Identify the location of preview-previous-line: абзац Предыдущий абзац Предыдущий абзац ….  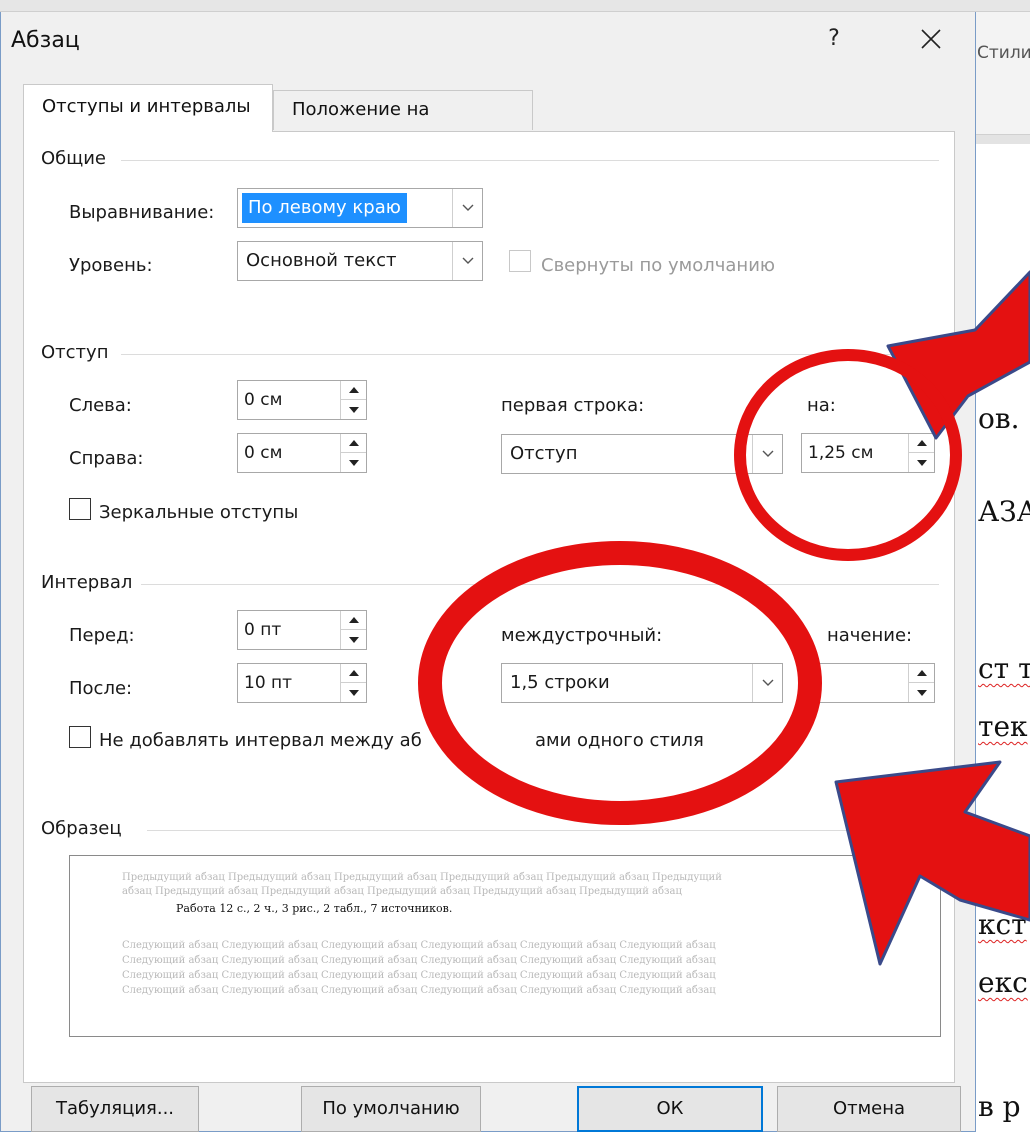
(402, 891).